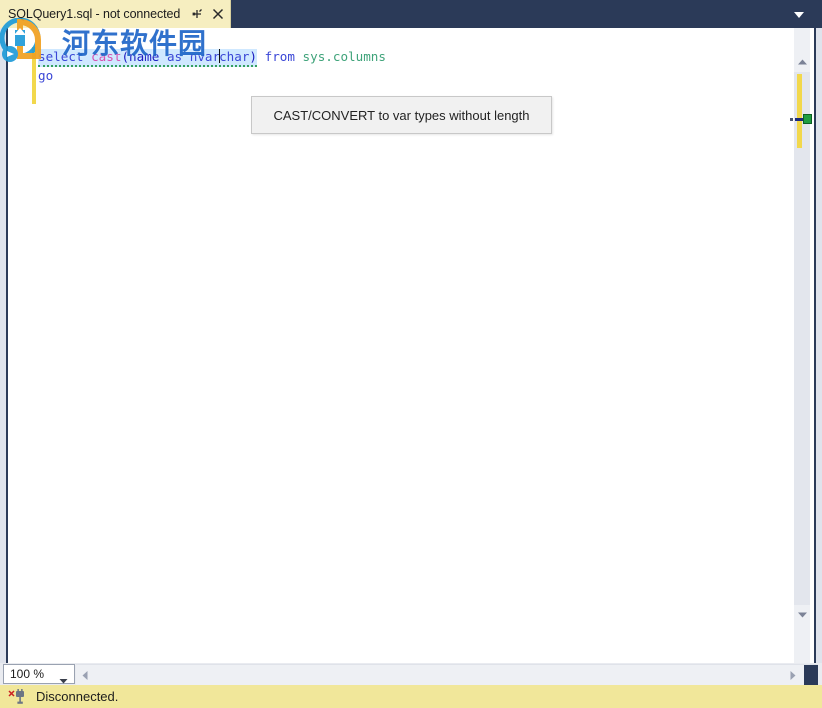 This screenshot has width=822, height=708. I want to click on disconnected-plug-icon, so click(18, 696).